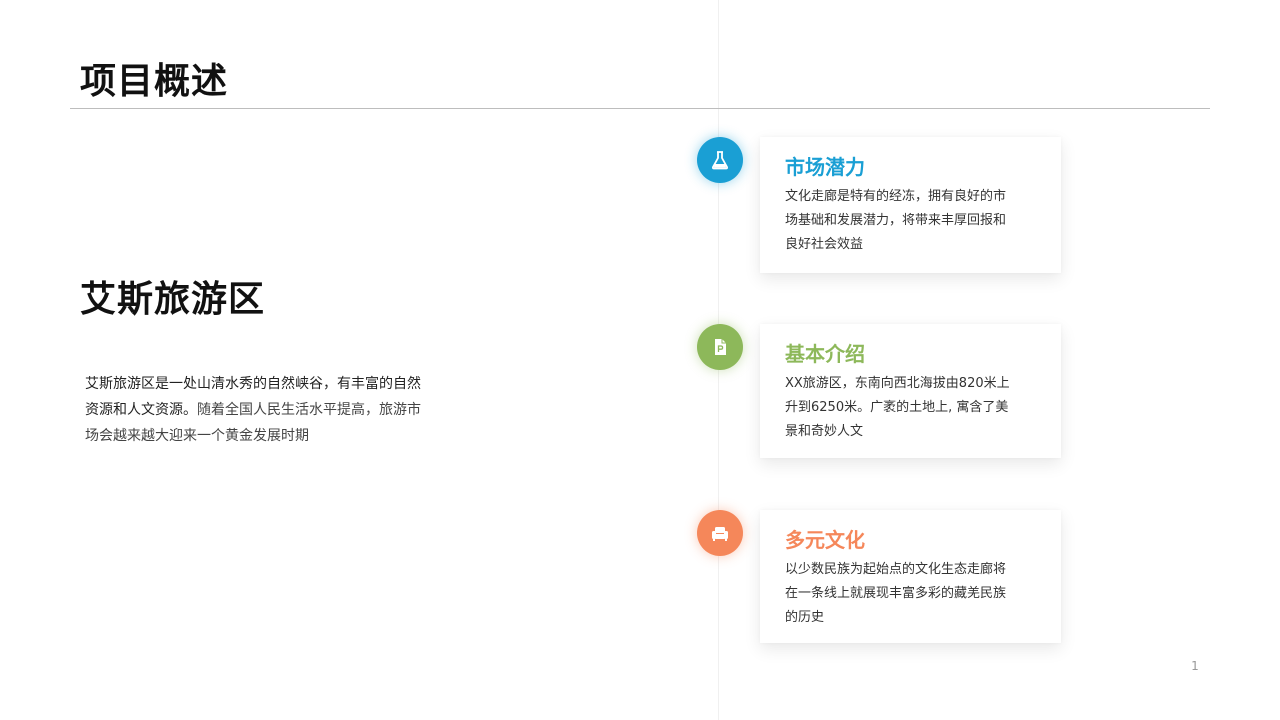  Describe the element at coordinates (720, 160) in the screenshot. I see `flask-icon` at that location.